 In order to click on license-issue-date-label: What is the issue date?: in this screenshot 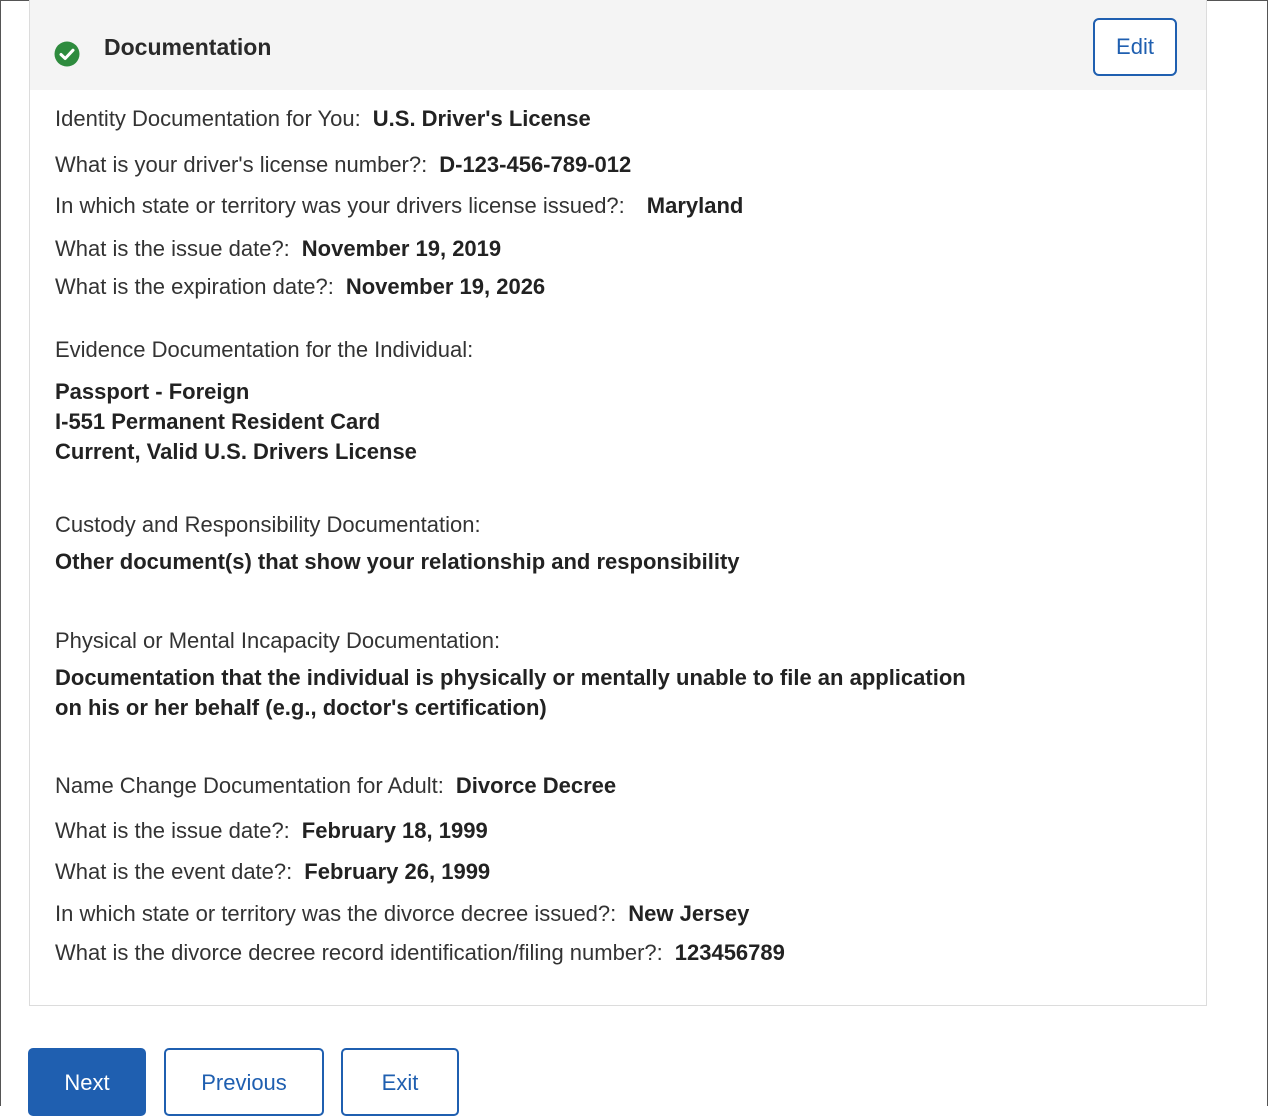, I will do `click(172, 248)`.